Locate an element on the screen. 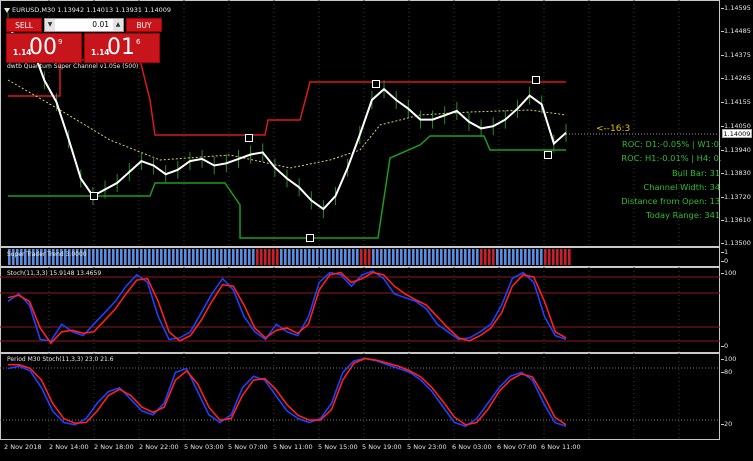  chart-menu-icon is located at coordinates (7, 10).